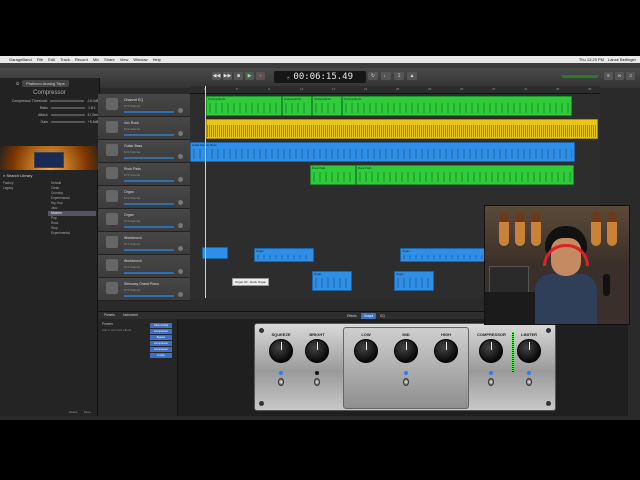 This screenshot has height=480, width=640. Describe the element at coordinates (249, 76) in the screenshot. I see `play-button: ▶` at that location.